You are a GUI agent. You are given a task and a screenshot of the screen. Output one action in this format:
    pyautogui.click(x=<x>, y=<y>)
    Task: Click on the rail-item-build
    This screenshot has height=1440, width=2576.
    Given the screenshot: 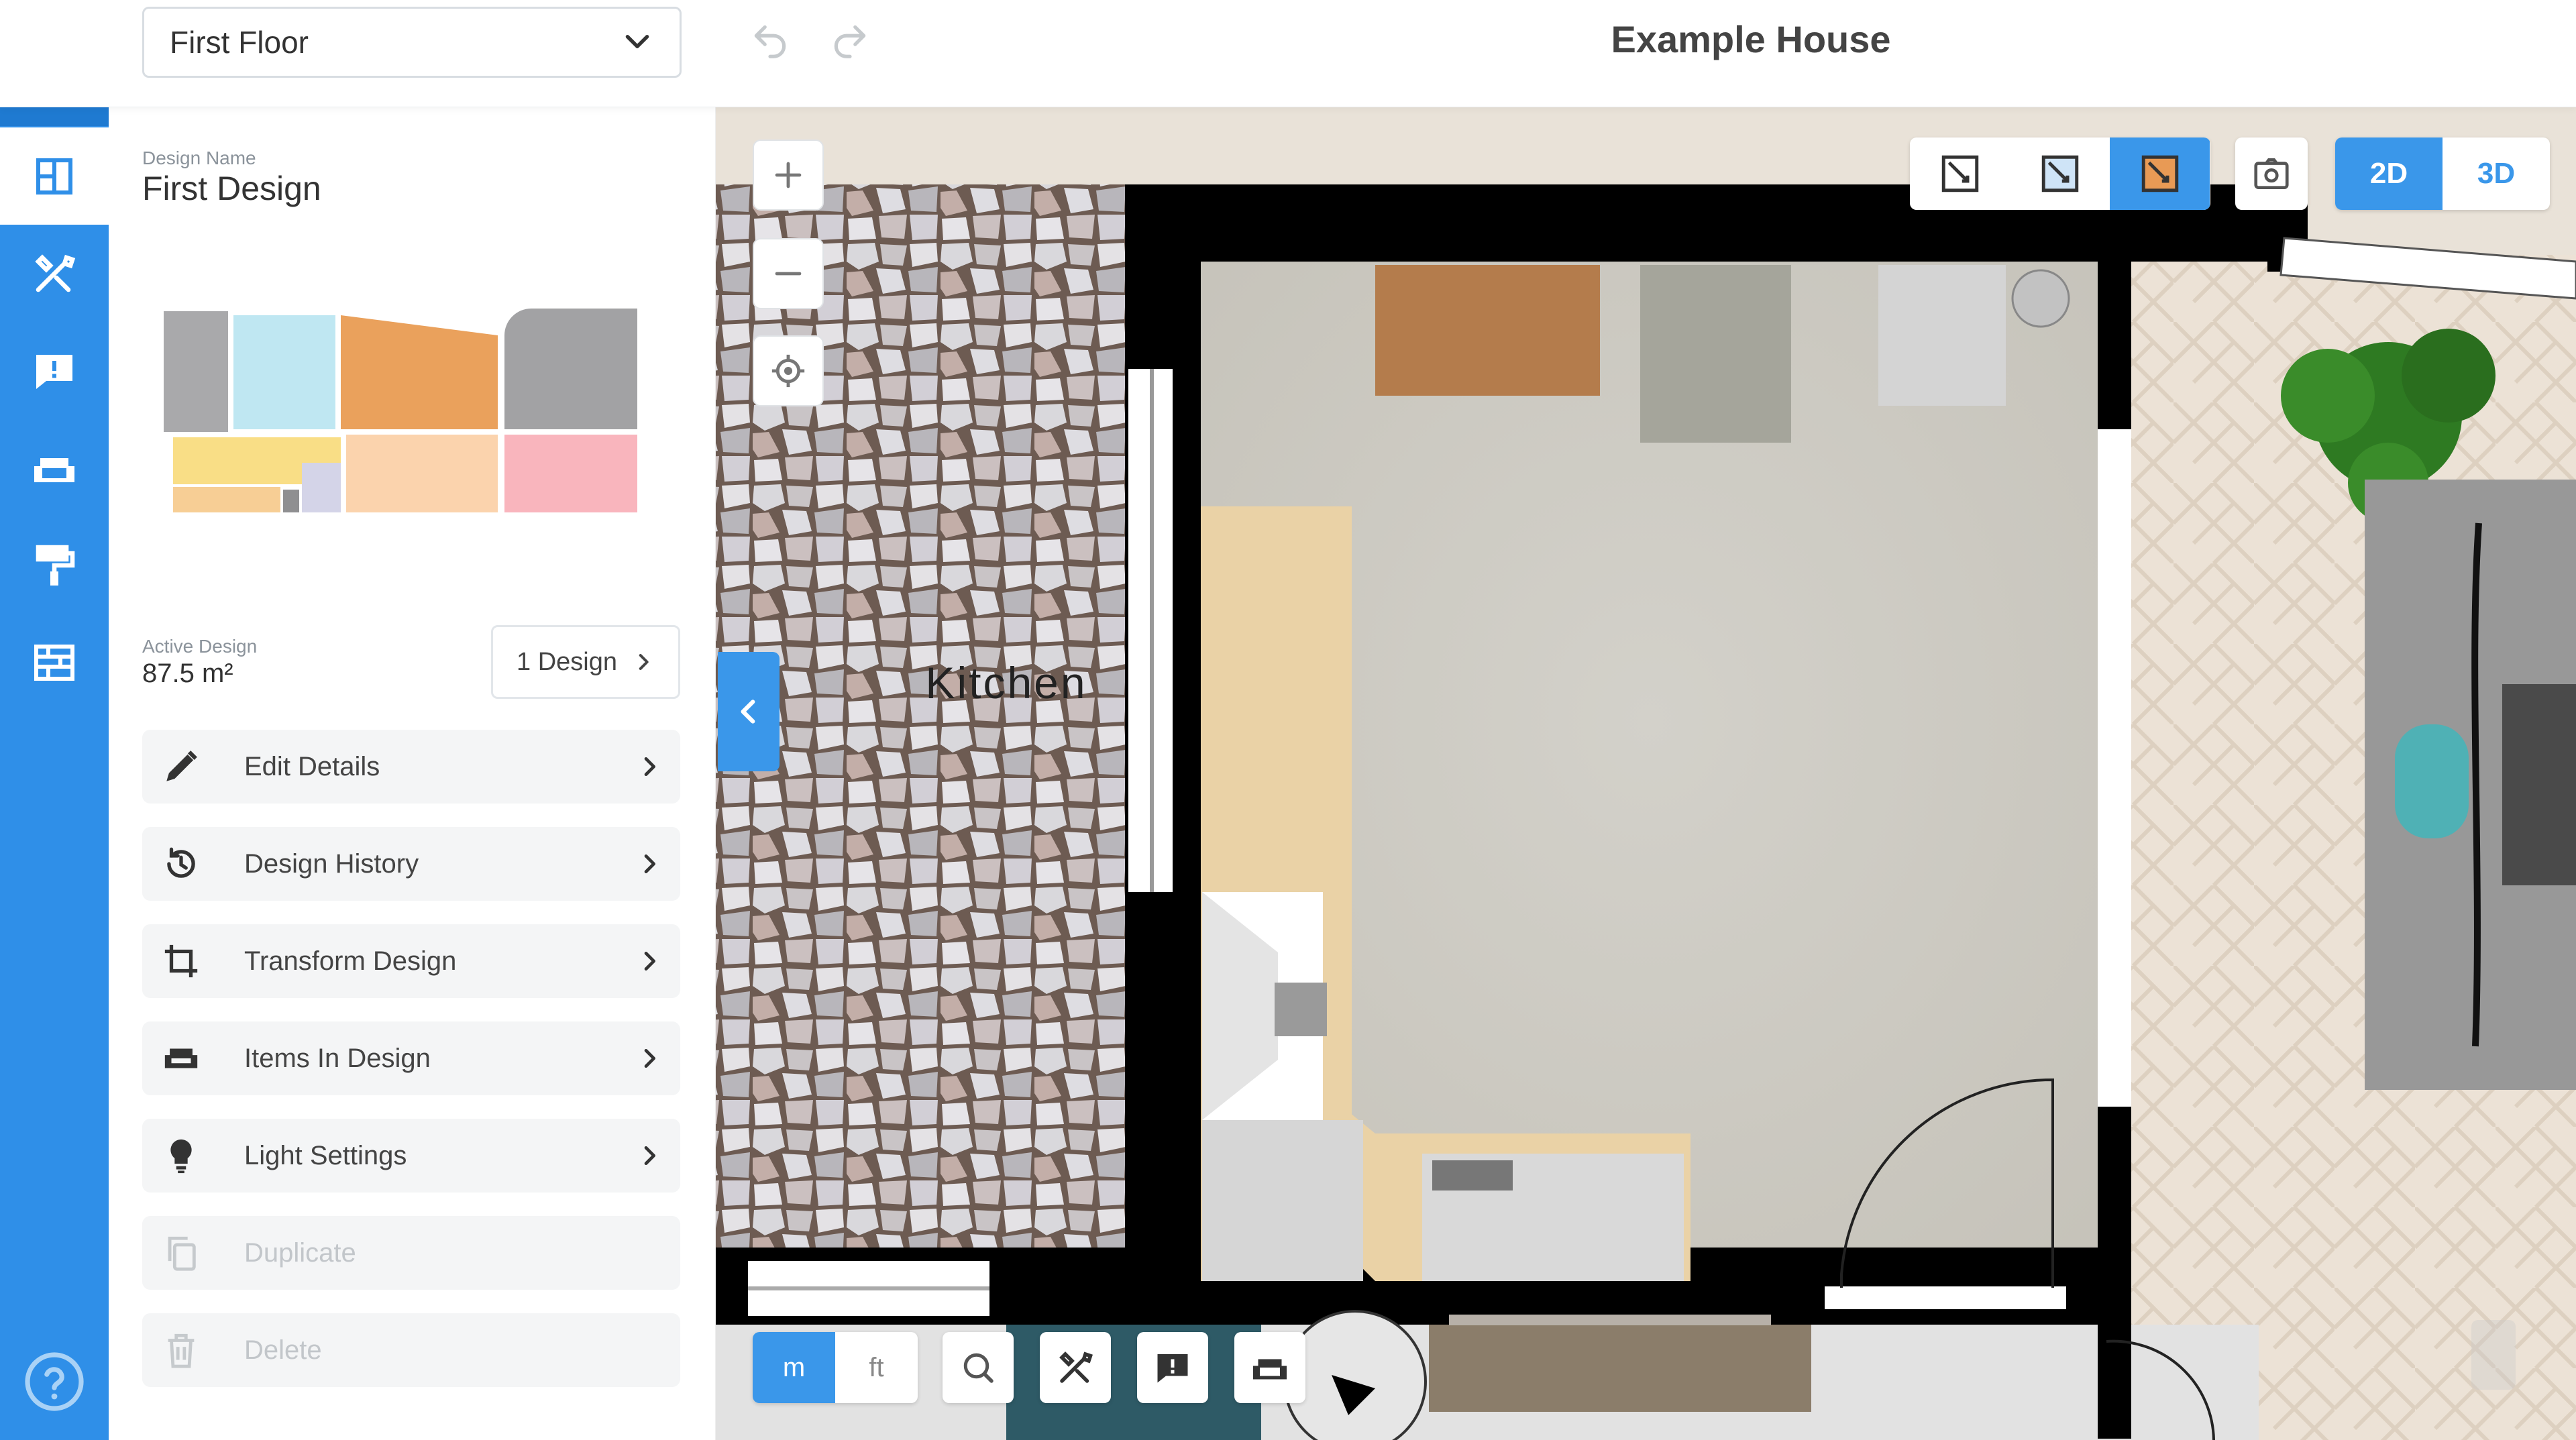 What is the action you would take?
    pyautogui.click(x=54, y=273)
    